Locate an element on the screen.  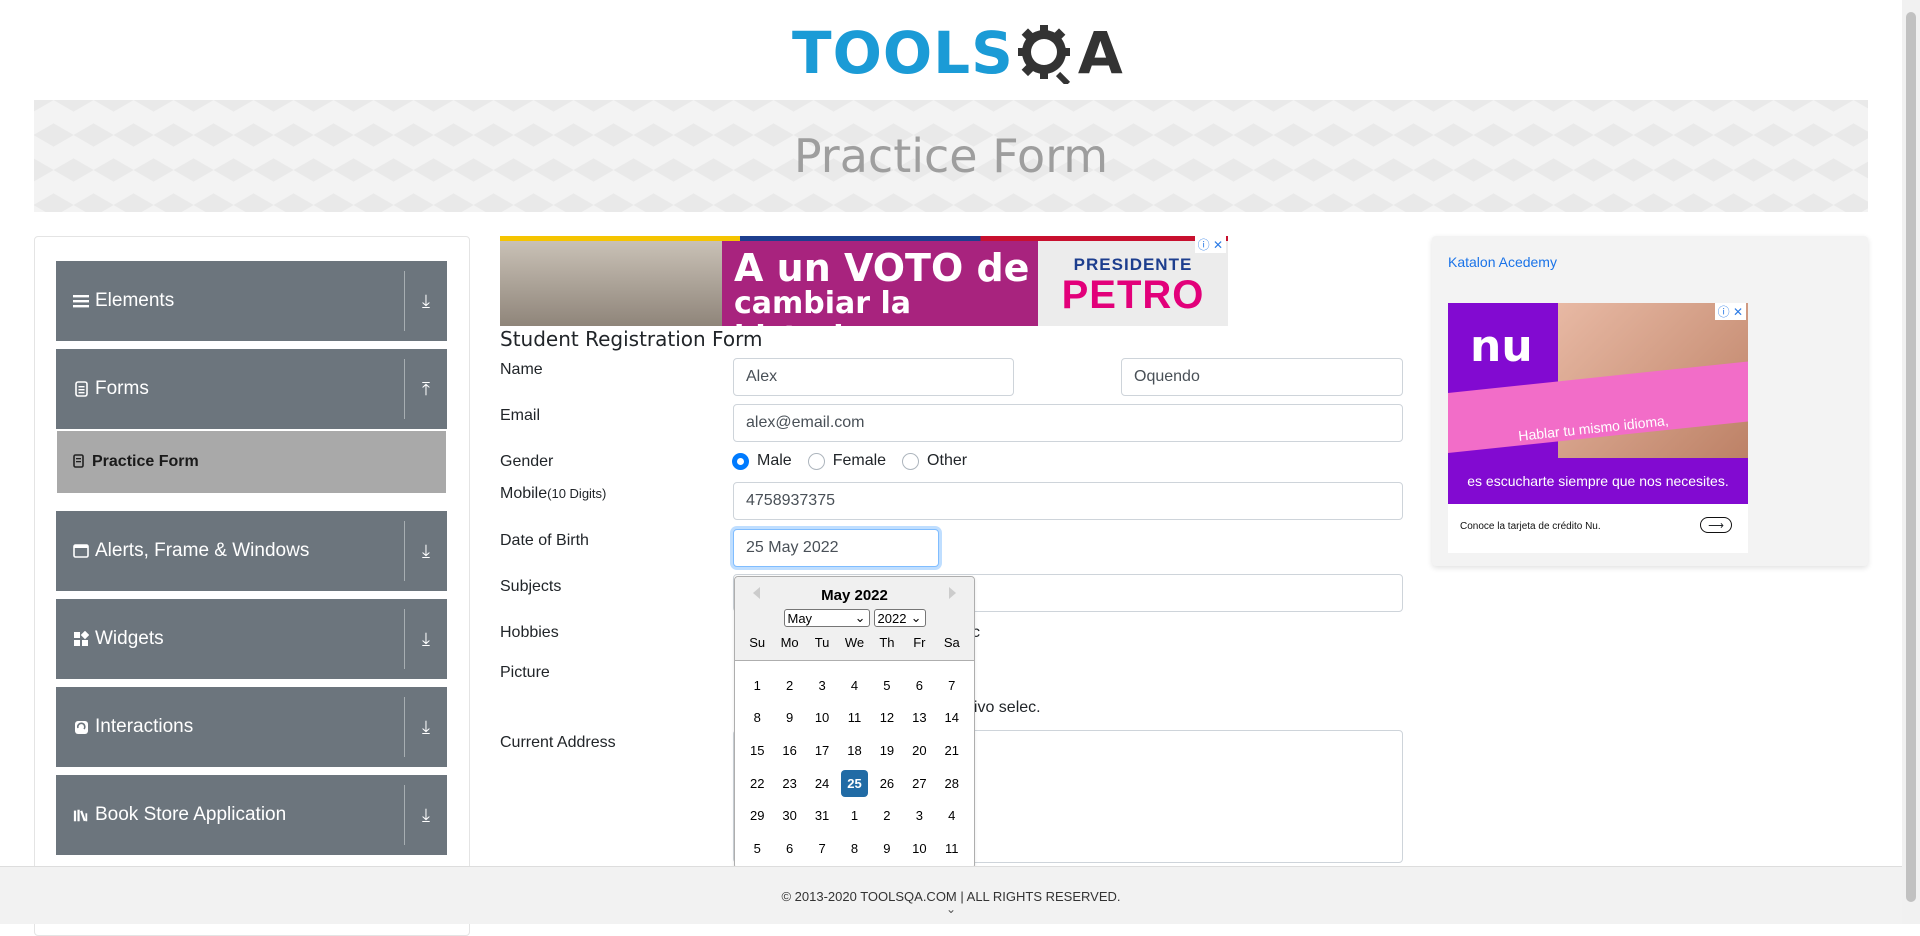
calendar-day: 21 is located at coordinates (952, 750).